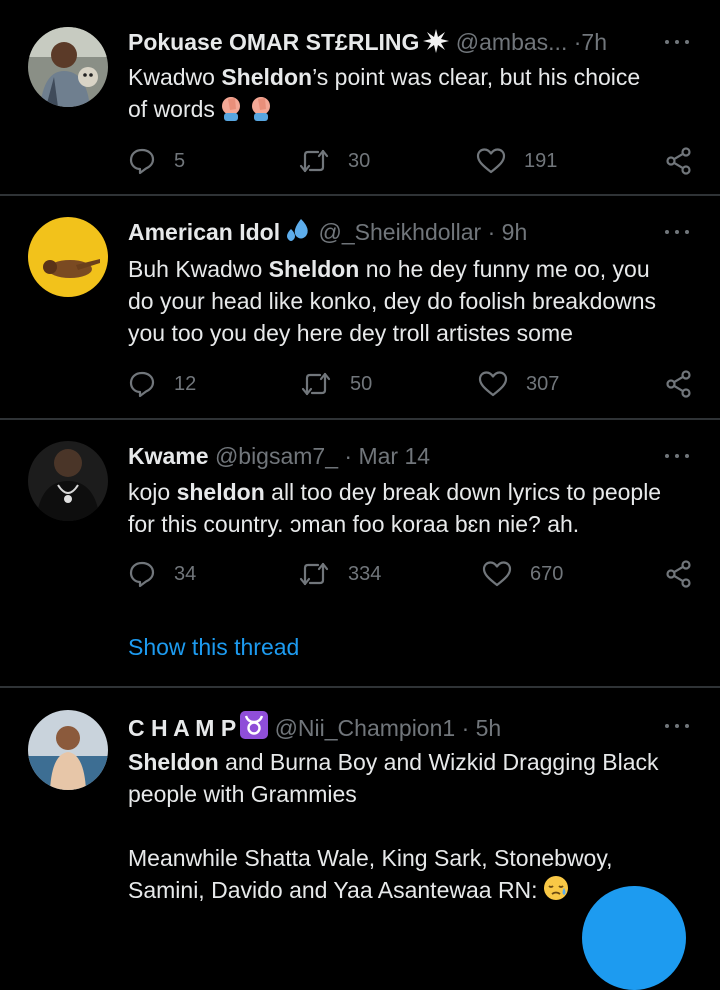  Describe the element at coordinates (162, 384) in the screenshot. I see `reply-button: 12` at that location.